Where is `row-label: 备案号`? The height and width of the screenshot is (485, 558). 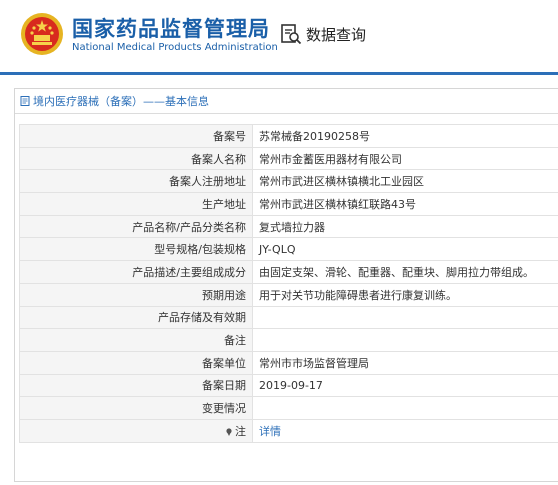 row-label: 备案号 is located at coordinates (136, 136).